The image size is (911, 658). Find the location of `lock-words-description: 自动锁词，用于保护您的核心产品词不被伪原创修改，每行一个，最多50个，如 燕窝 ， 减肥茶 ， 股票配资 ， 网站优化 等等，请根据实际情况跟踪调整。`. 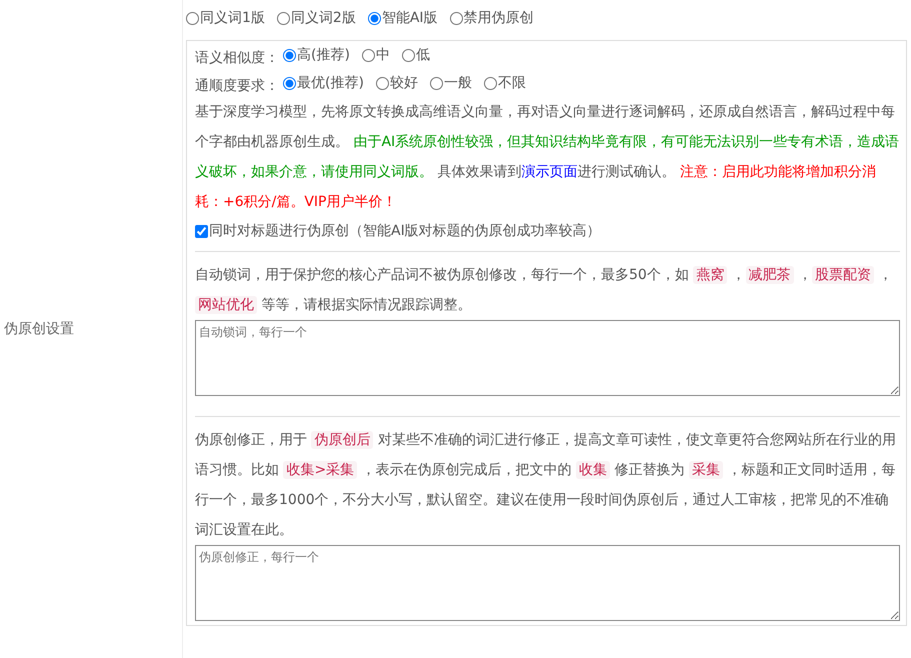

lock-words-description: 自动锁词，用于保护您的核心产品词不被伪原创修改，每行一个，最多50个，如 燕窝 ， 减肥茶 ， 股票配资 ， 网站优化 等等，请根据实际情况跟踪调整。 is located at coordinates (544, 290).